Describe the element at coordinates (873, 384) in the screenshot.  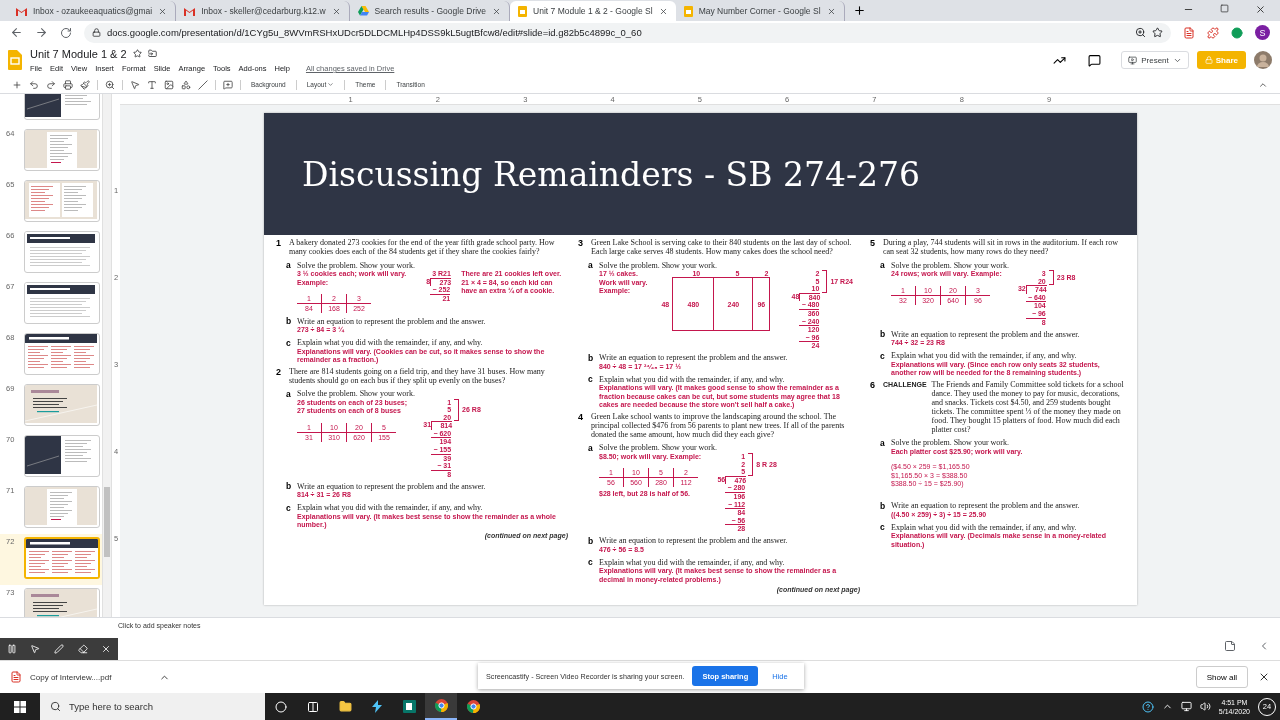
I see `problem-number: 6` at that location.